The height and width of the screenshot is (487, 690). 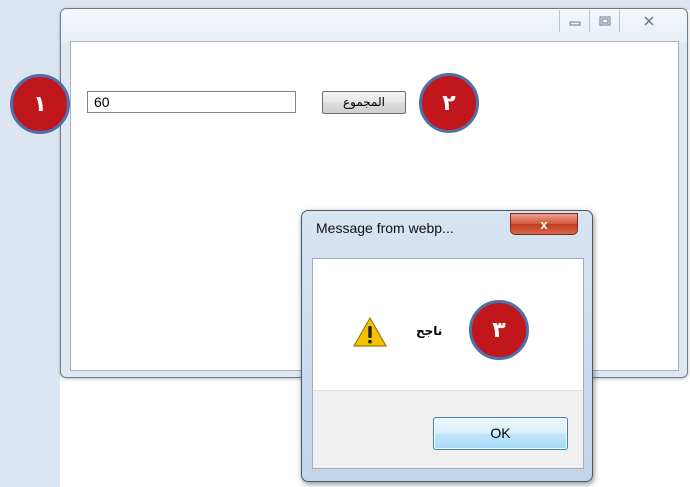 I want to click on ok-button: OK, so click(x=500, y=433).